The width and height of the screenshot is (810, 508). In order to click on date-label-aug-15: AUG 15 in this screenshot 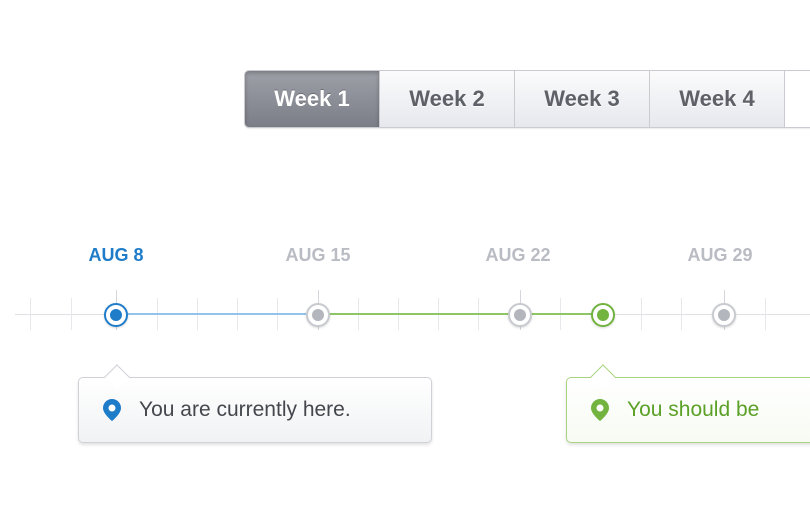, I will do `click(318, 255)`.